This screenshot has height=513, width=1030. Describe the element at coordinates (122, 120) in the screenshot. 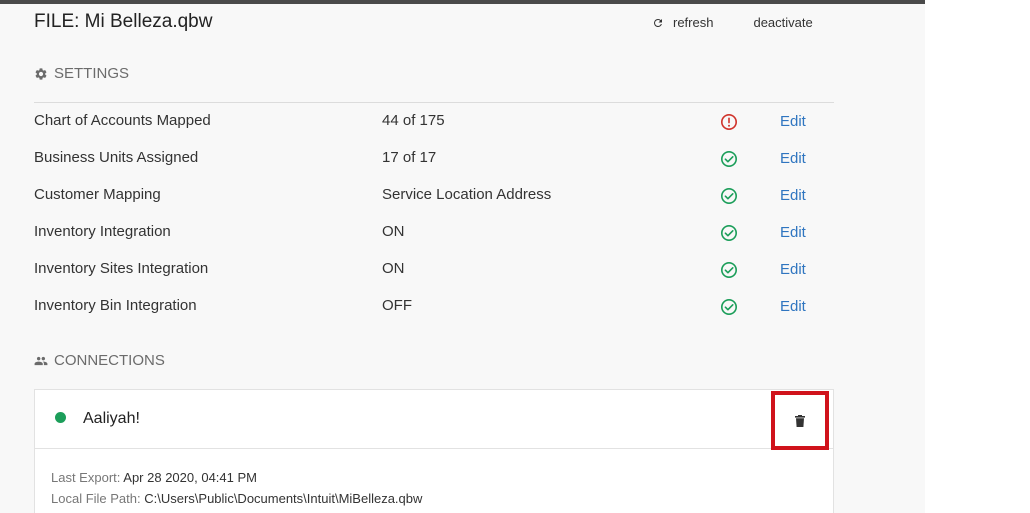

I see `setting-label: Chart of Accounts Mapped` at that location.